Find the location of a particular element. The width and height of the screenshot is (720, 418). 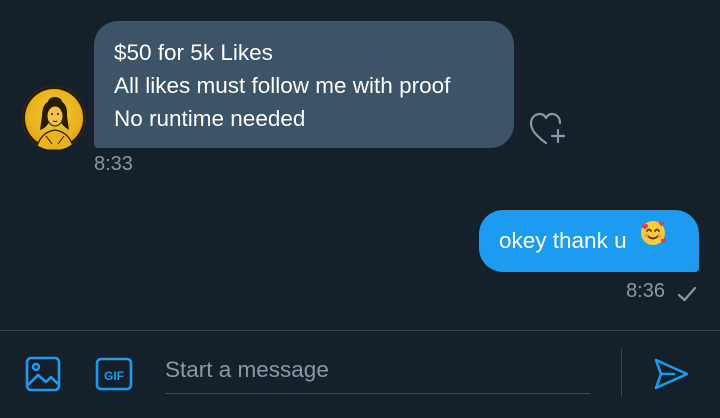

outgoing-message-bubble: okey thank u is located at coordinates (589, 241).